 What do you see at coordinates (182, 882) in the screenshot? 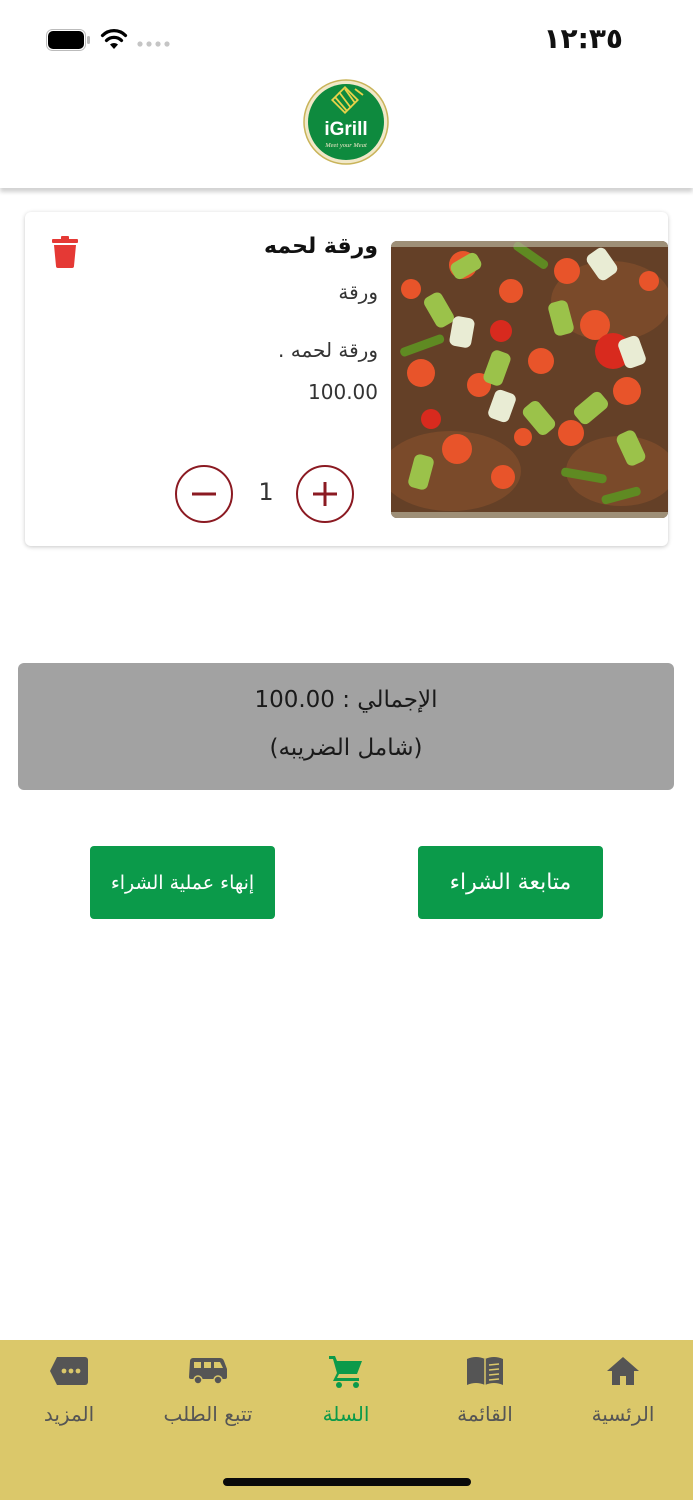
I see `checkout-button: إنهاء عملية الشراء` at bounding box center [182, 882].